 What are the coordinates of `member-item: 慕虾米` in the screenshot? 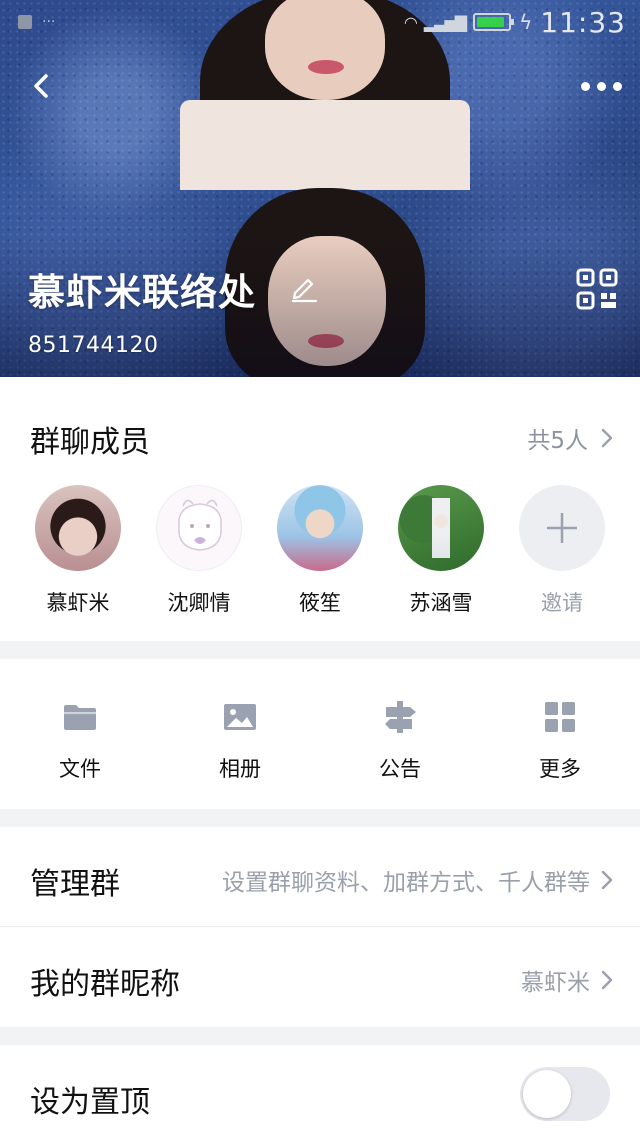 It's located at (78, 551).